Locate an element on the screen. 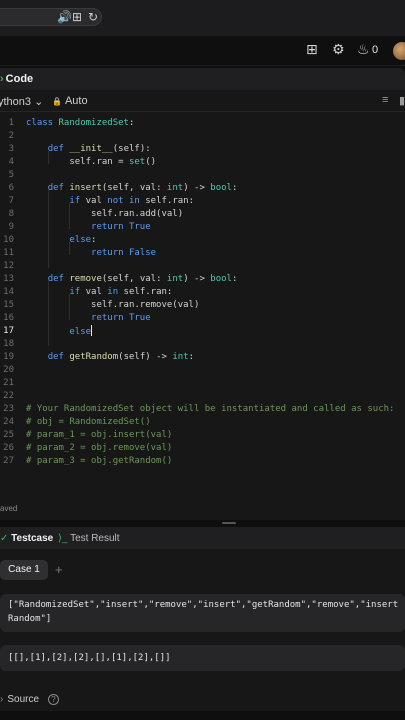 Image resolution: width=405 pixels, height=720 pixels. code-text: # param_2 = obj.remove(val) is located at coordinates (99, 448).